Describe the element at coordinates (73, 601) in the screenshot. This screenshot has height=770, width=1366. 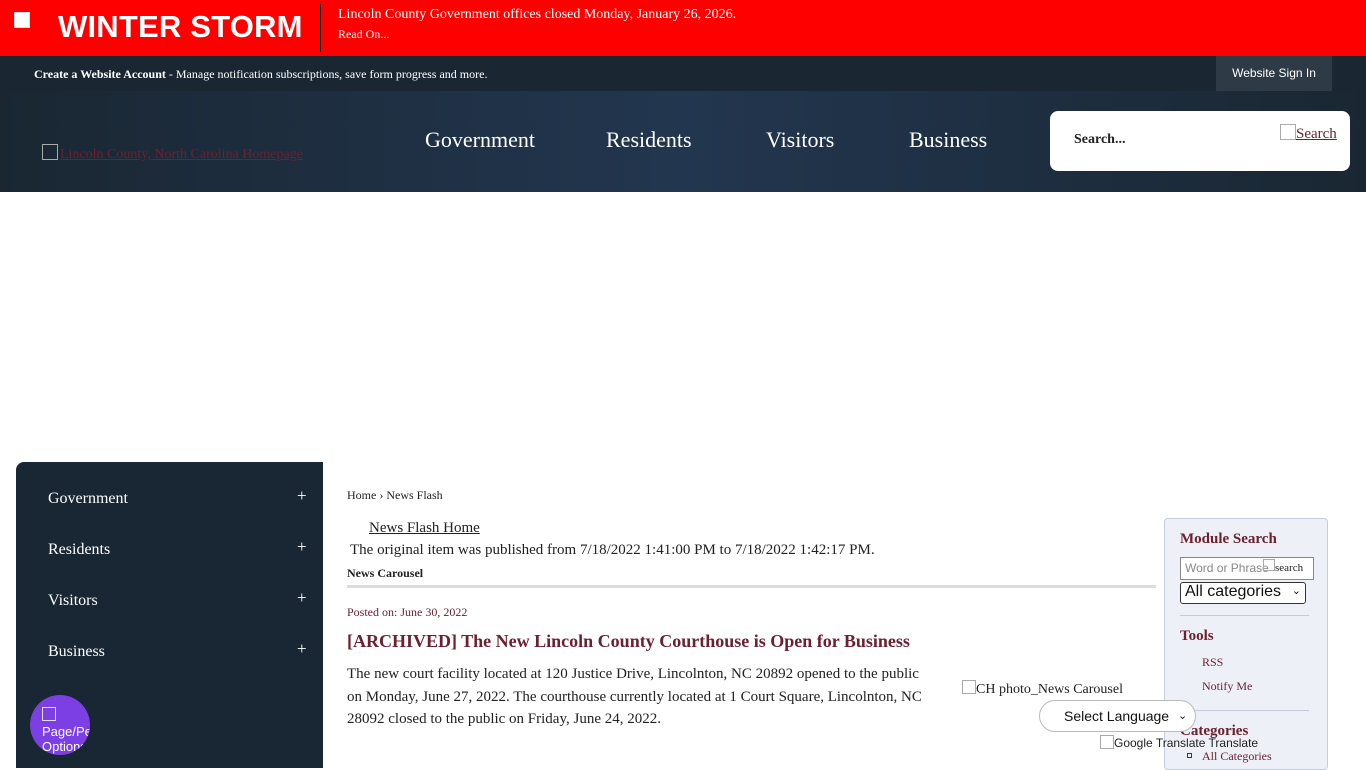
I see `sidebar-item-visitors: Visitors` at that location.